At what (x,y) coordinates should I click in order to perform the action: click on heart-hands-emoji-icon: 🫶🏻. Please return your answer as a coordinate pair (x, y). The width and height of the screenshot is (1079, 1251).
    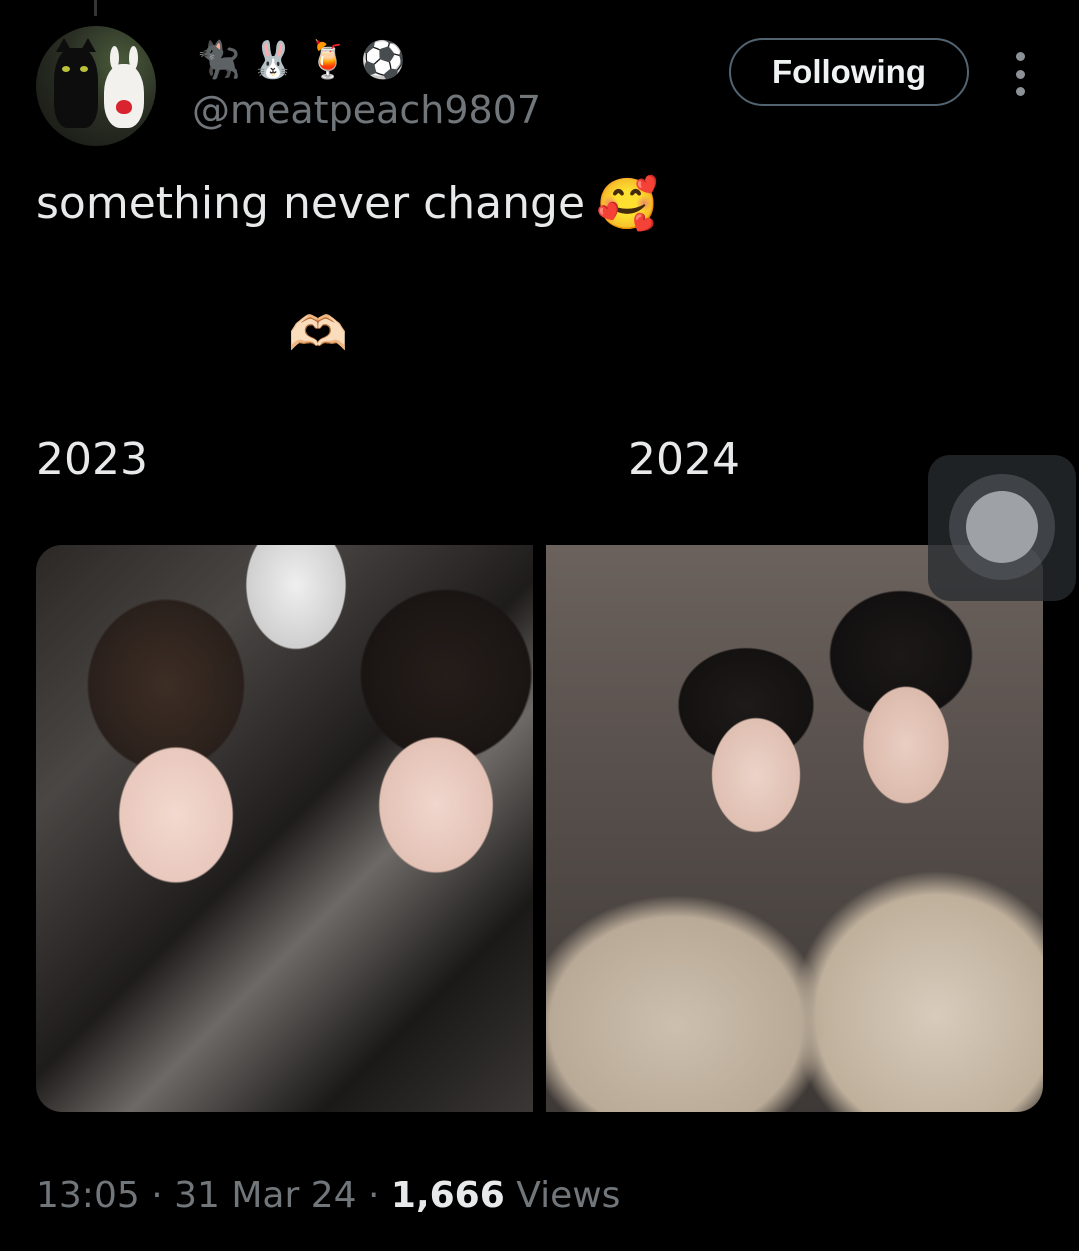
    Looking at the image, I should click on (318, 334).